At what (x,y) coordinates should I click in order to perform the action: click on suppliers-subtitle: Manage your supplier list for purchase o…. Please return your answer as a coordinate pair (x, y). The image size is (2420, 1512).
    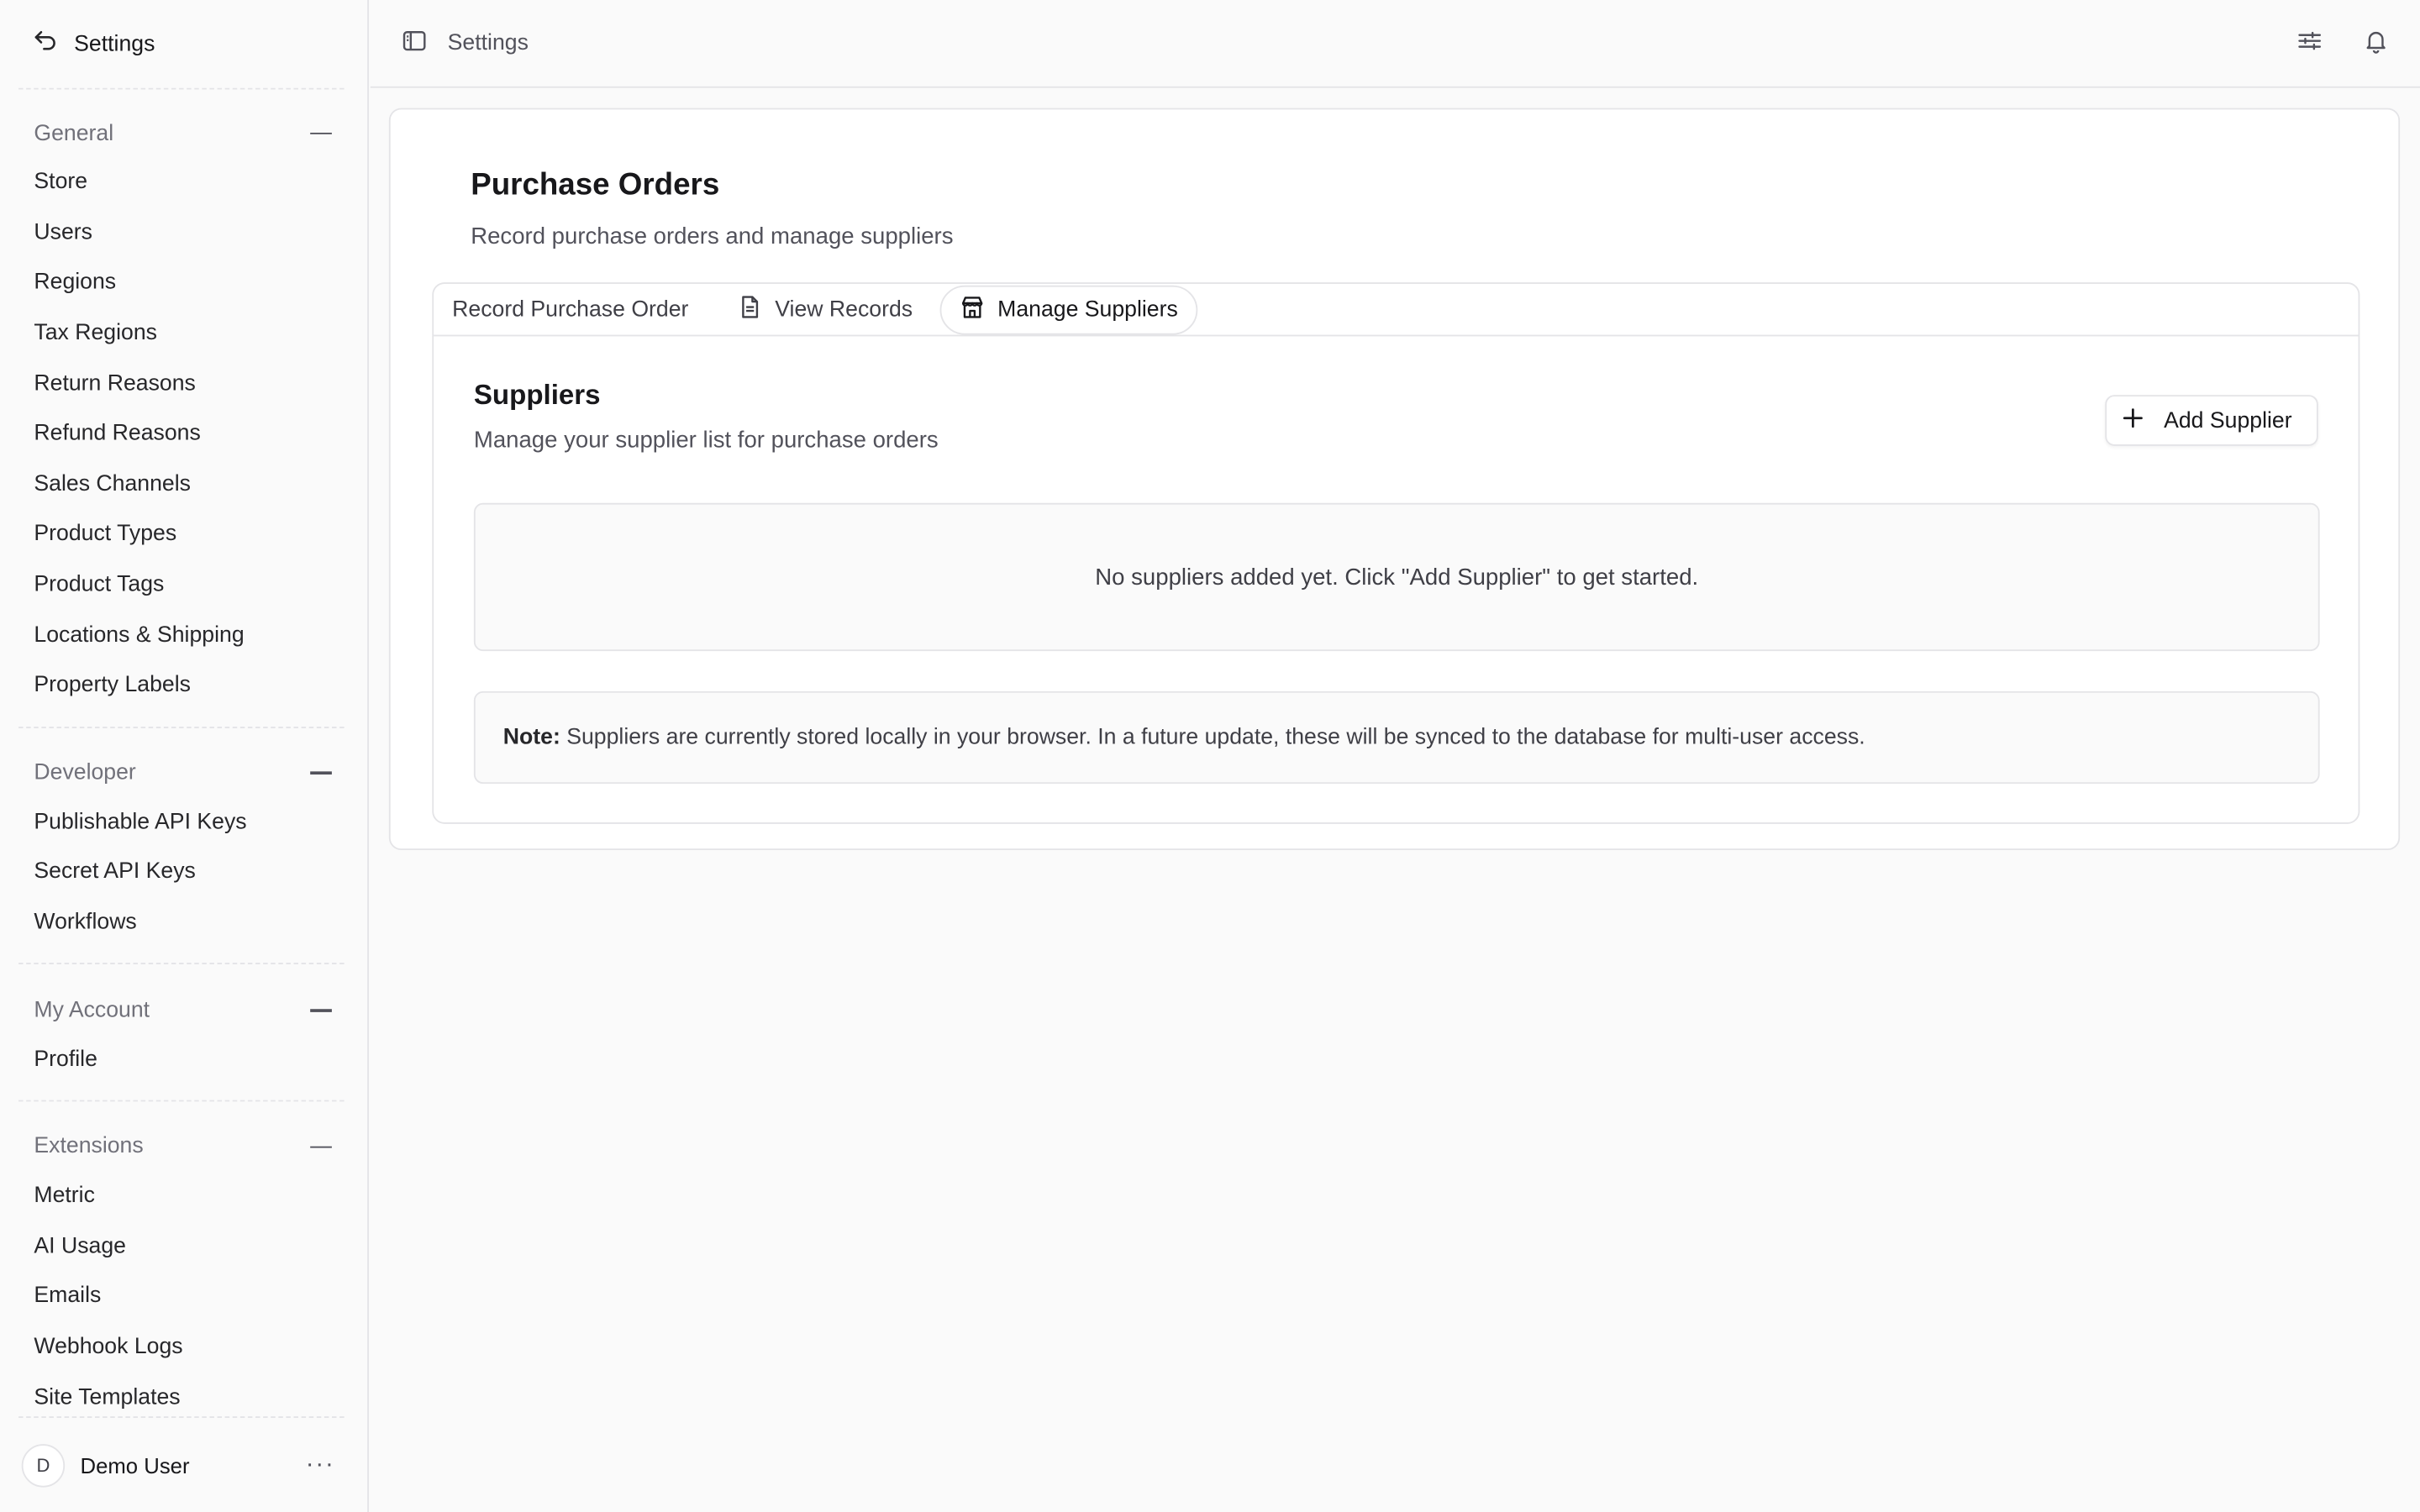
    Looking at the image, I should click on (706, 440).